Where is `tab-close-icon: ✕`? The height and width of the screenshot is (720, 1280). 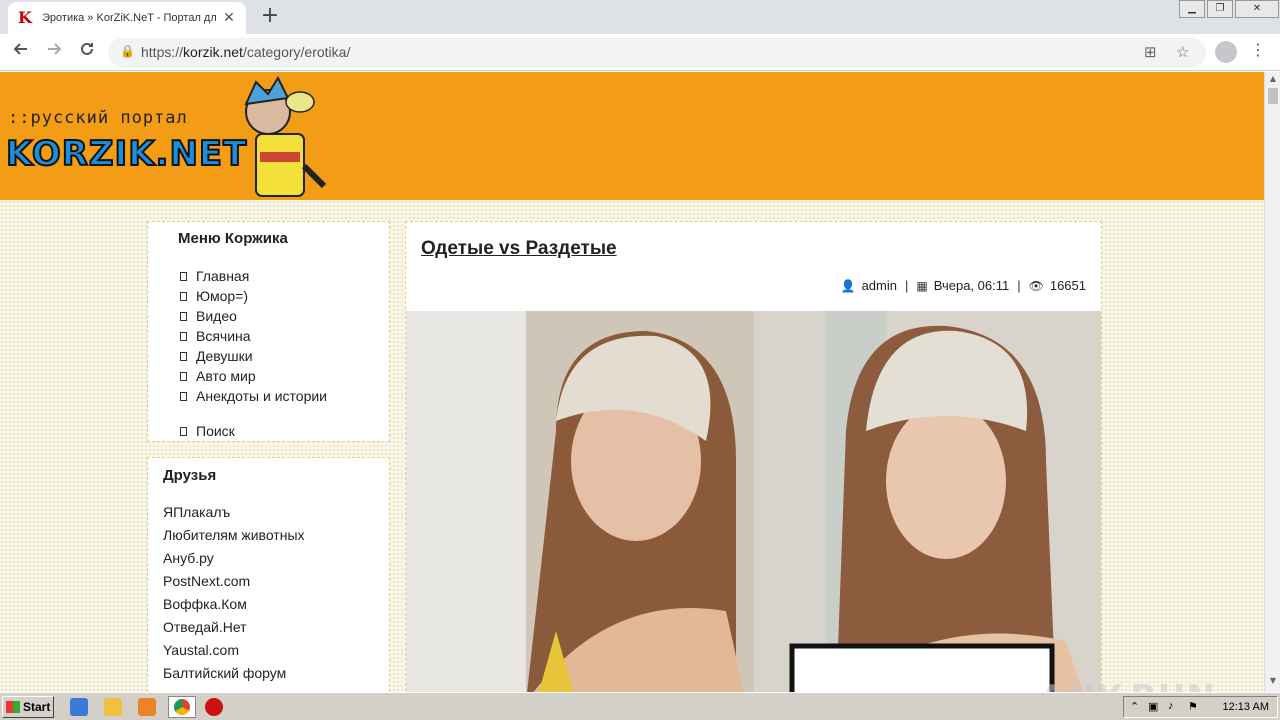
tab-close-icon: ✕ is located at coordinates (229, 18).